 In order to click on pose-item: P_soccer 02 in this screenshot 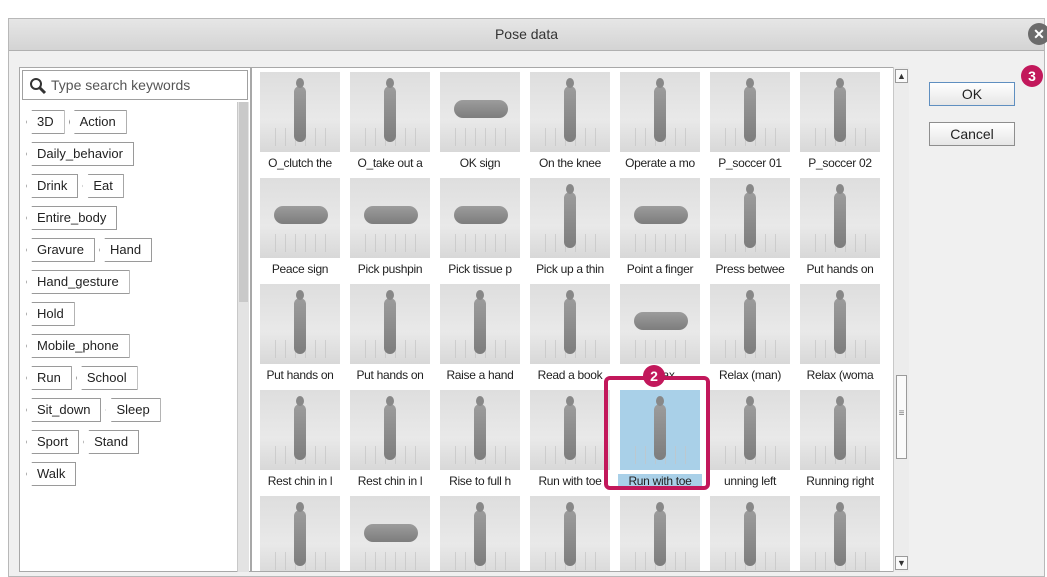, I will do `click(840, 125)`.